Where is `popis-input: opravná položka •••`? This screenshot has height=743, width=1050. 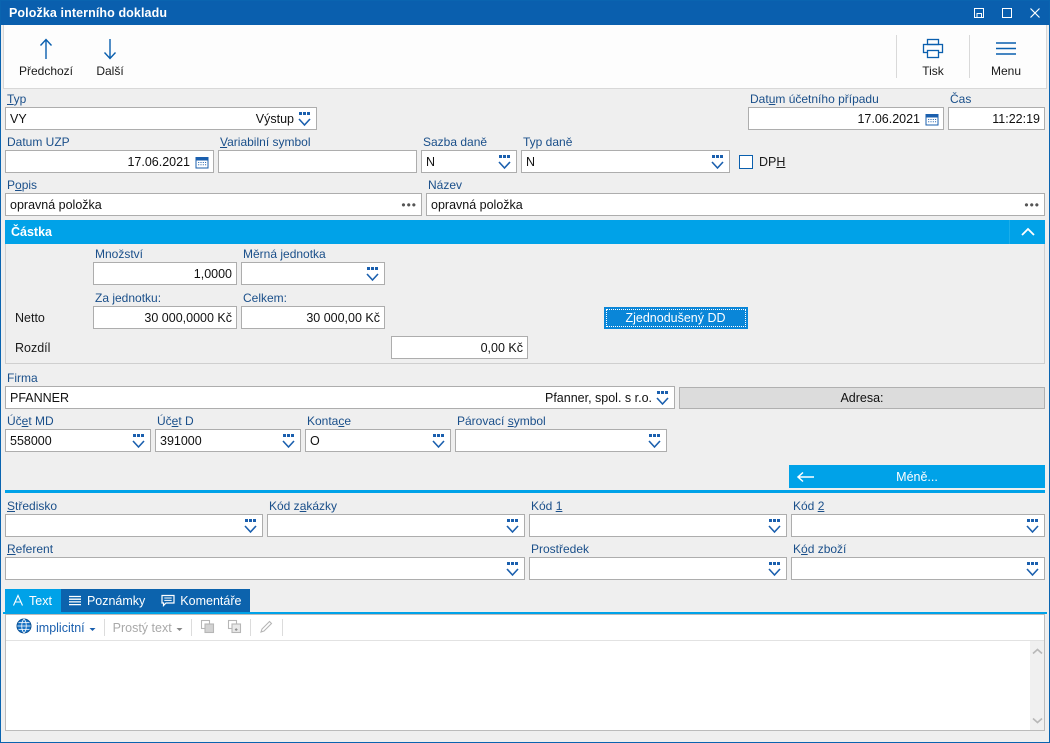 popis-input: opravná položka ••• is located at coordinates (213, 204).